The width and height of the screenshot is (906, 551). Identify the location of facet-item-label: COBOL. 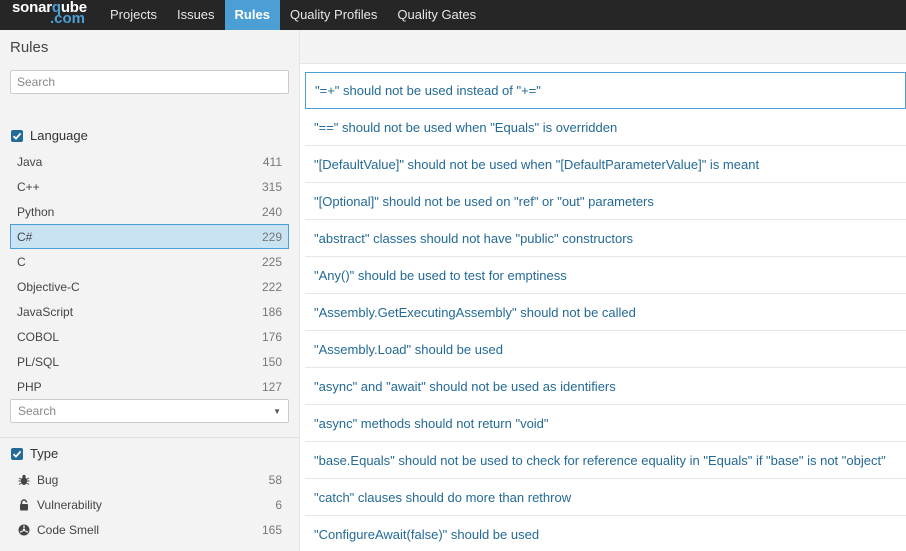
(38, 336).